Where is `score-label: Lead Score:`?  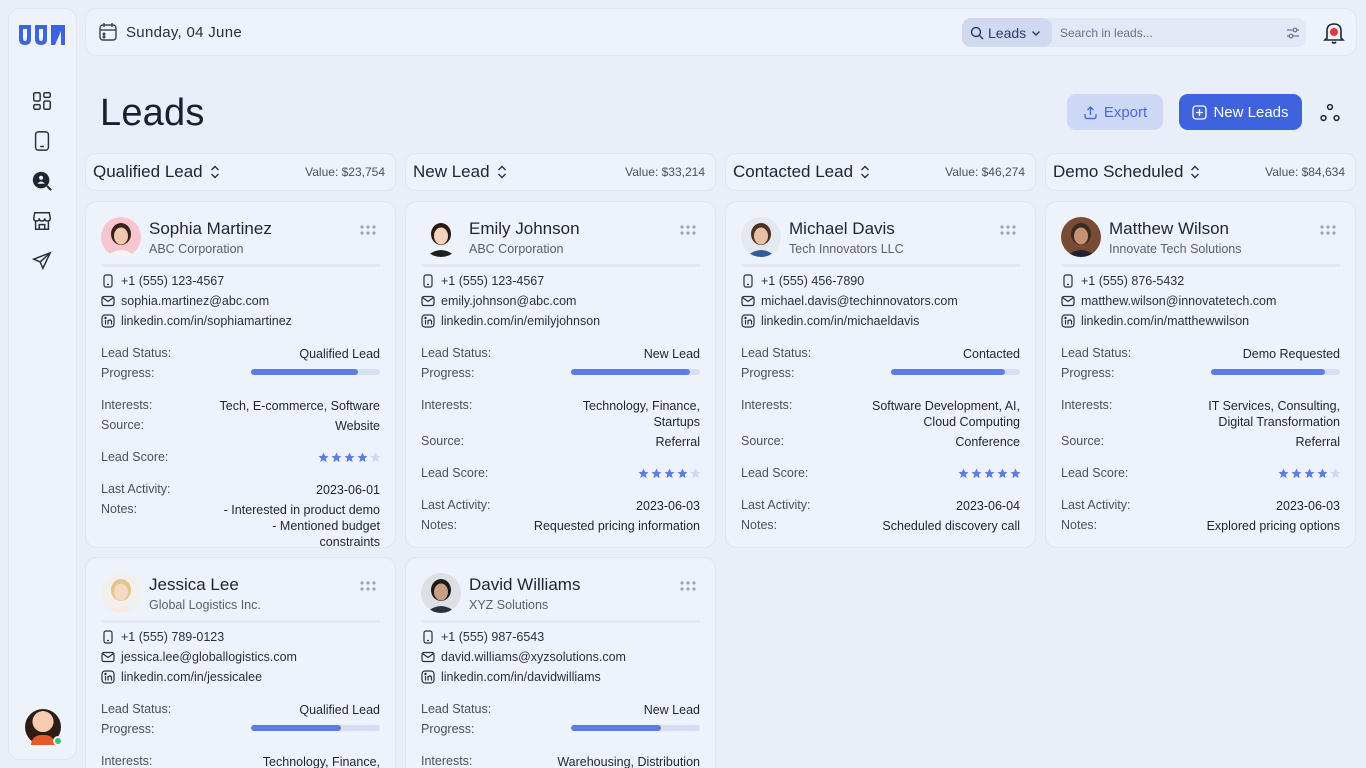 score-label: Lead Score: is located at coordinates (135, 457).